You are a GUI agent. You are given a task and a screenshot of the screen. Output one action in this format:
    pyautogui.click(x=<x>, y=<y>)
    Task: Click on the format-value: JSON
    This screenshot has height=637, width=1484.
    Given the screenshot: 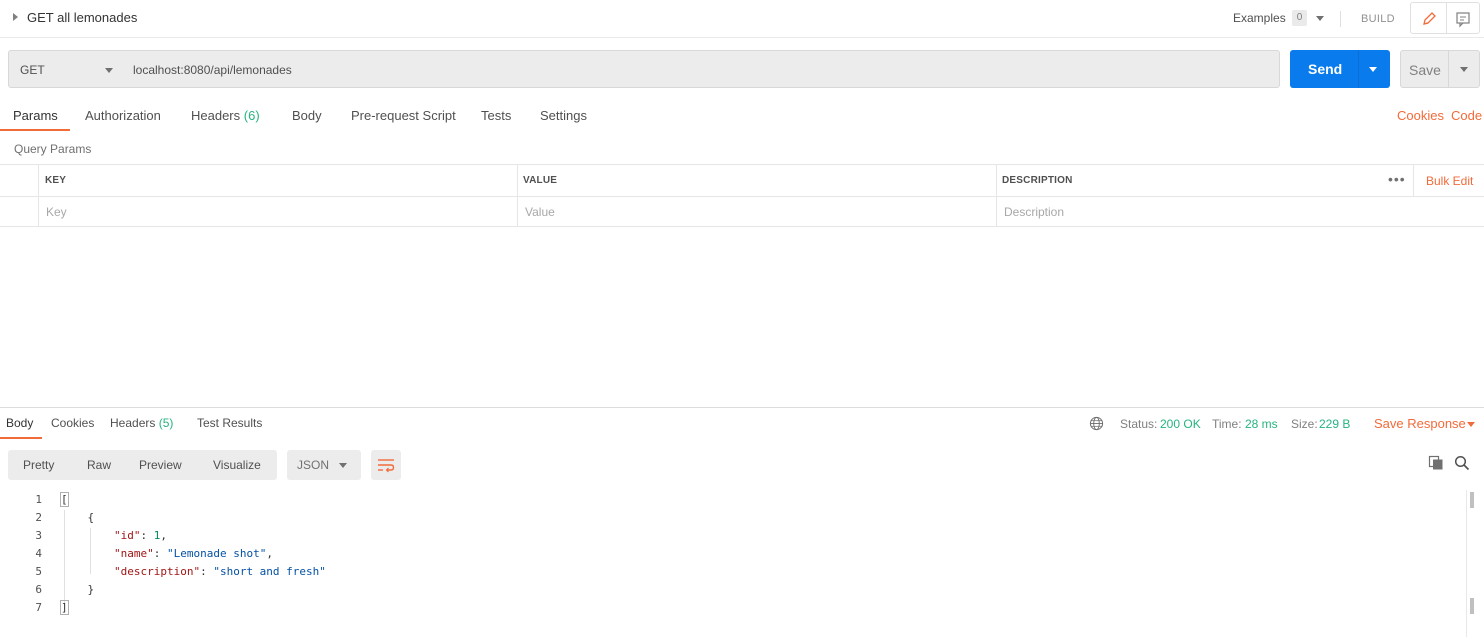 What is the action you would take?
    pyautogui.click(x=313, y=465)
    